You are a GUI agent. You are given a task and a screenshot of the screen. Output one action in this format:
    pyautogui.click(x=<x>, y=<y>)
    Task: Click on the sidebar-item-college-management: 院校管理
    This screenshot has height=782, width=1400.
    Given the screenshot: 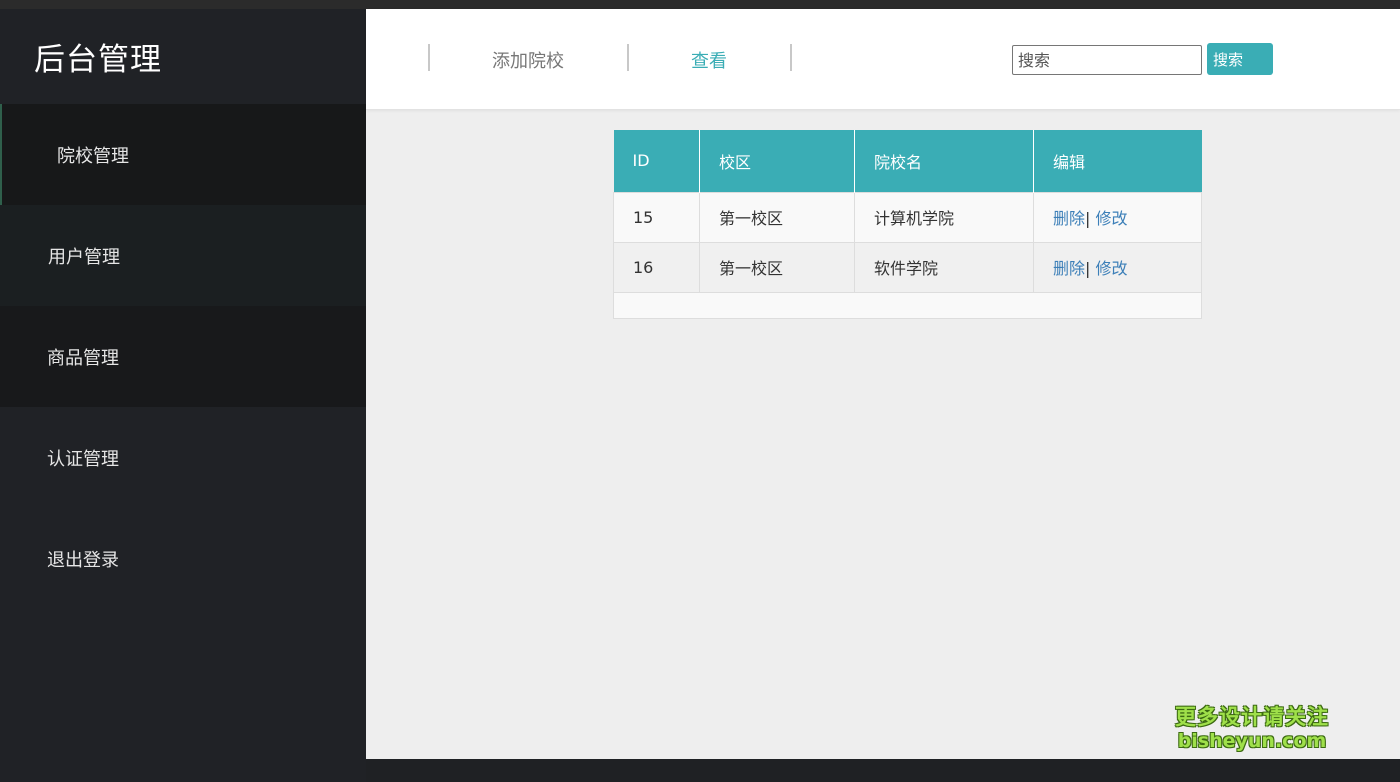 What is the action you would take?
    pyautogui.click(x=183, y=154)
    